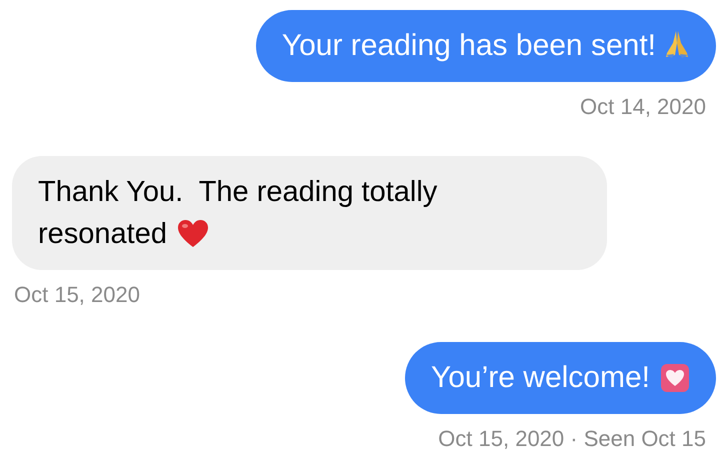 The height and width of the screenshot is (468, 728). I want to click on message-bubble: Your reading has been sent!, so click(486, 46).